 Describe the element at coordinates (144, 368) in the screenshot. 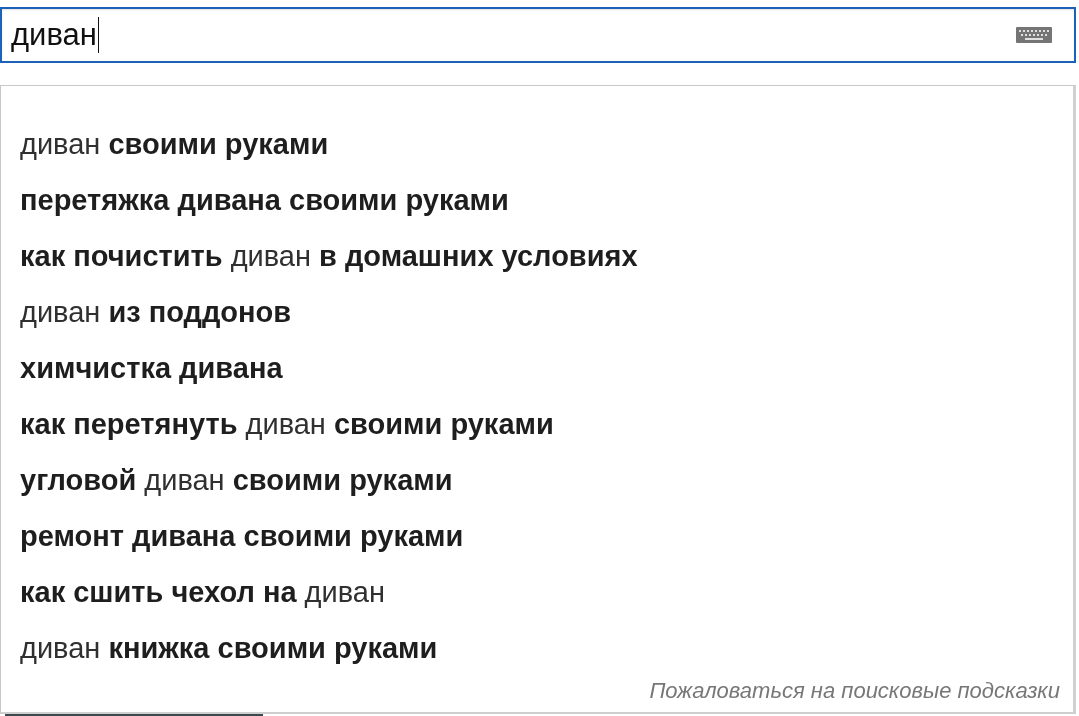

I see `suggestion-item: химчистка дивана` at that location.